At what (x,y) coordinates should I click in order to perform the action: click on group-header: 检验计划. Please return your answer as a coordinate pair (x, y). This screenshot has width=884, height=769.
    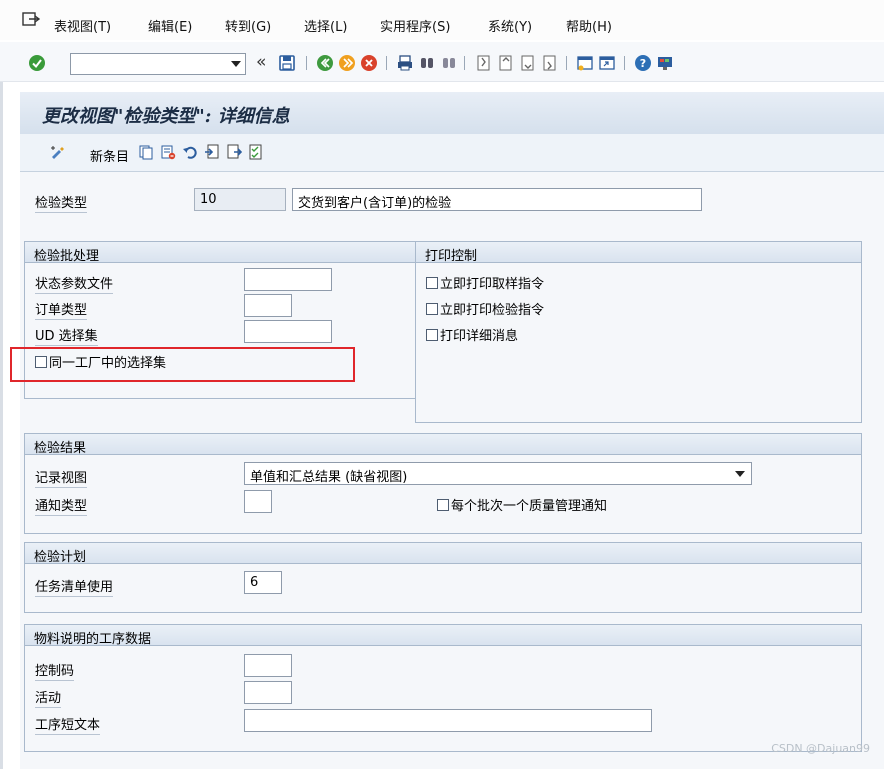
    Looking at the image, I should click on (443, 554).